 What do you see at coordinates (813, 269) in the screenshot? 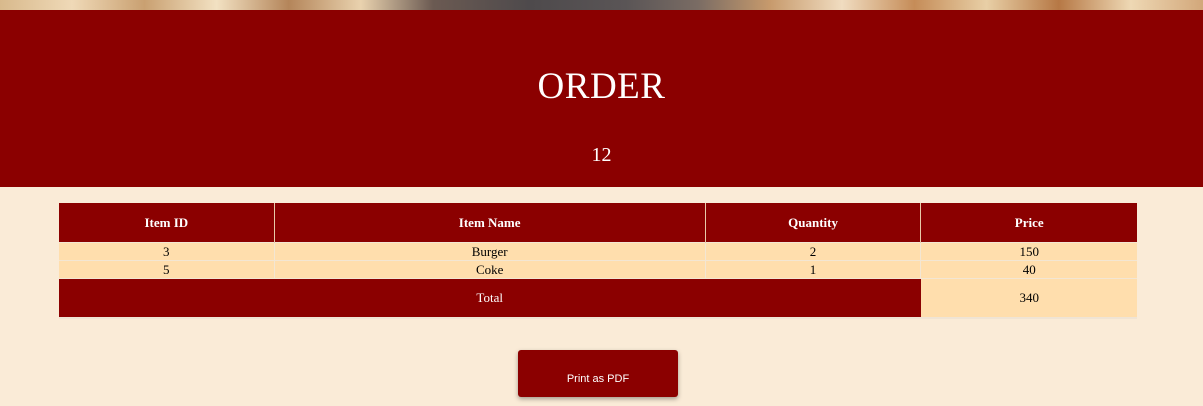
I see `cell-quantity: 1` at bounding box center [813, 269].